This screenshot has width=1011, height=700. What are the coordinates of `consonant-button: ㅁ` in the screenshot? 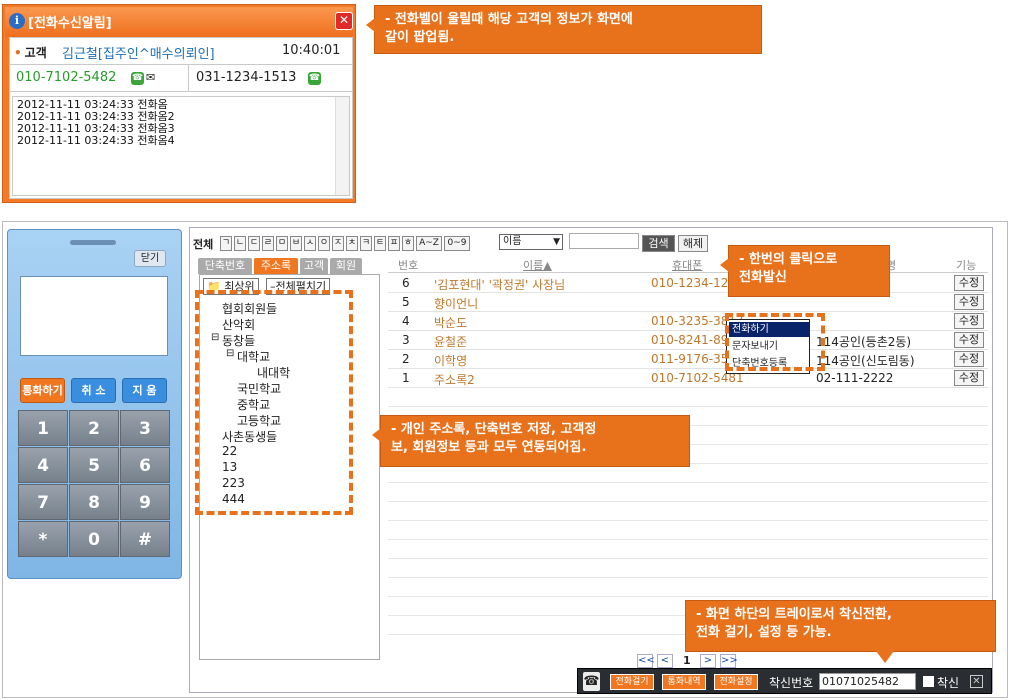 It's located at (282, 243).